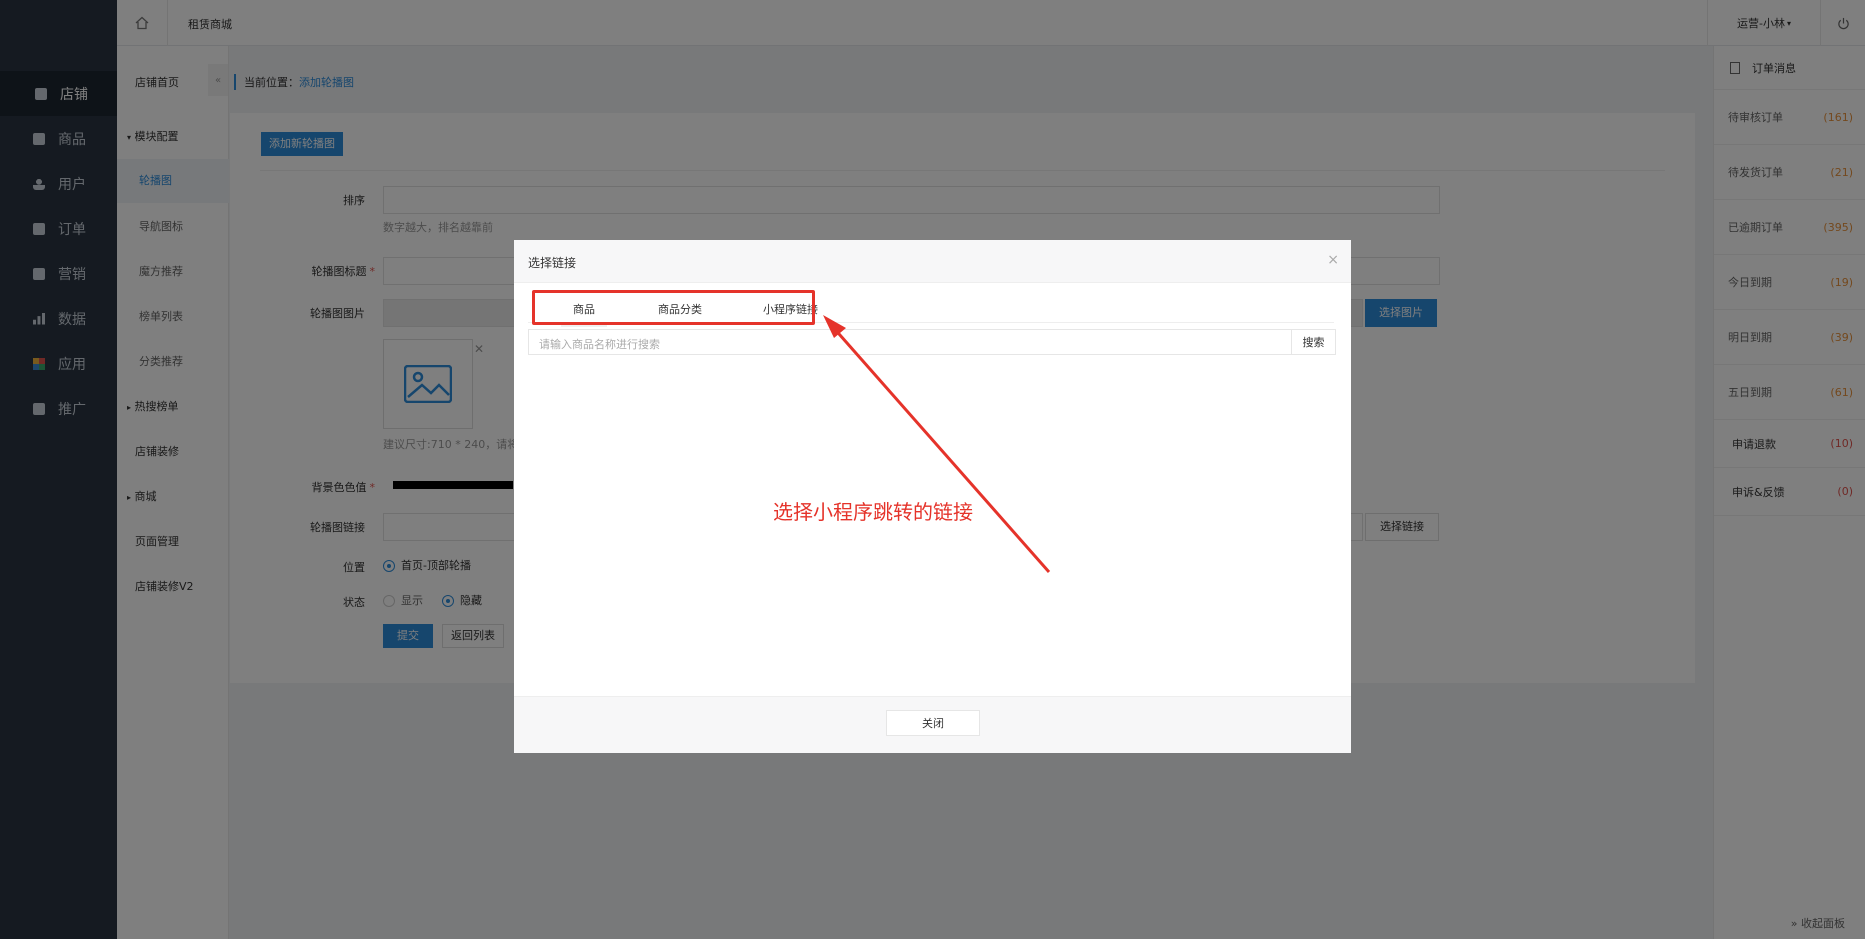  What do you see at coordinates (937, 444) in the screenshot?
I see `annotation-arrow` at bounding box center [937, 444].